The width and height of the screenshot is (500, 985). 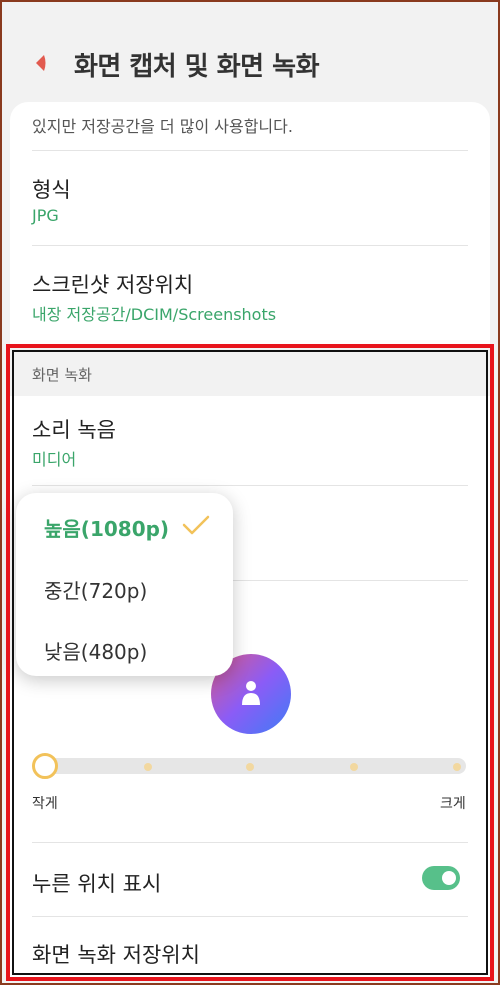 What do you see at coordinates (449, 878) in the screenshot?
I see `toggle-knob` at bounding box center [449, 878].